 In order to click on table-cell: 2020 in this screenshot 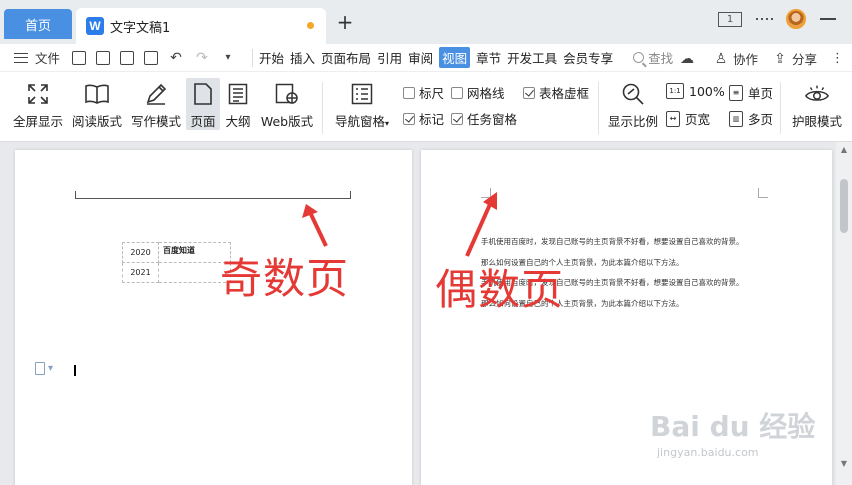, I will do `click(140, 252)`.